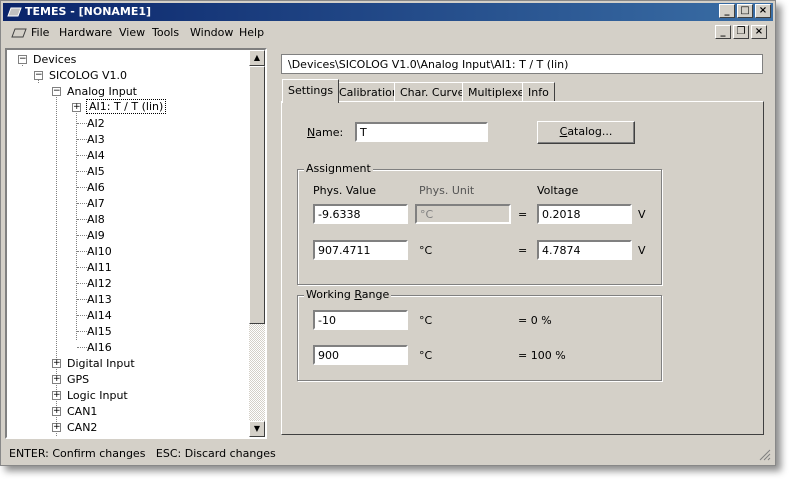 The width and height of the screenshot is (789, 479). Describe the element at coordinates (642, 250) in the screenshot. I see `volt-unit-2: V` at that location.